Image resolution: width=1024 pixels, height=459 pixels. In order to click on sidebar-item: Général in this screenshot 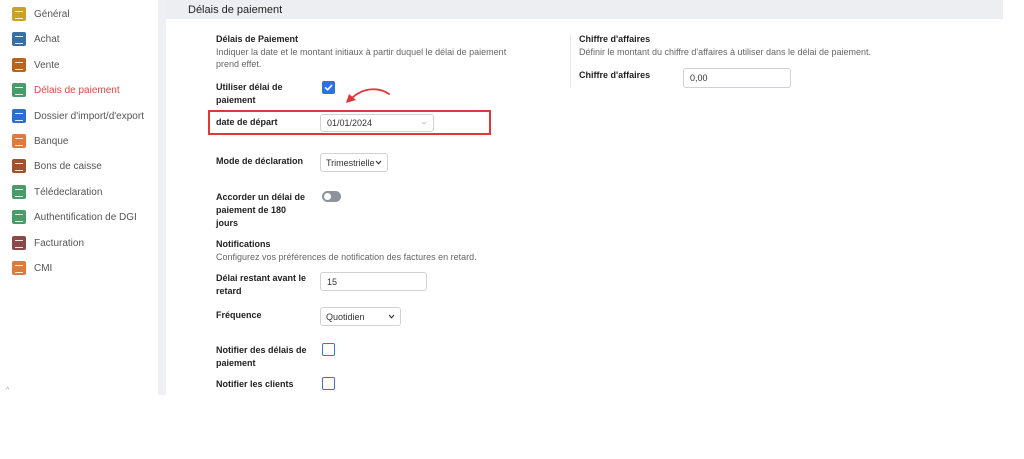, I will do `click(41, 14)`.